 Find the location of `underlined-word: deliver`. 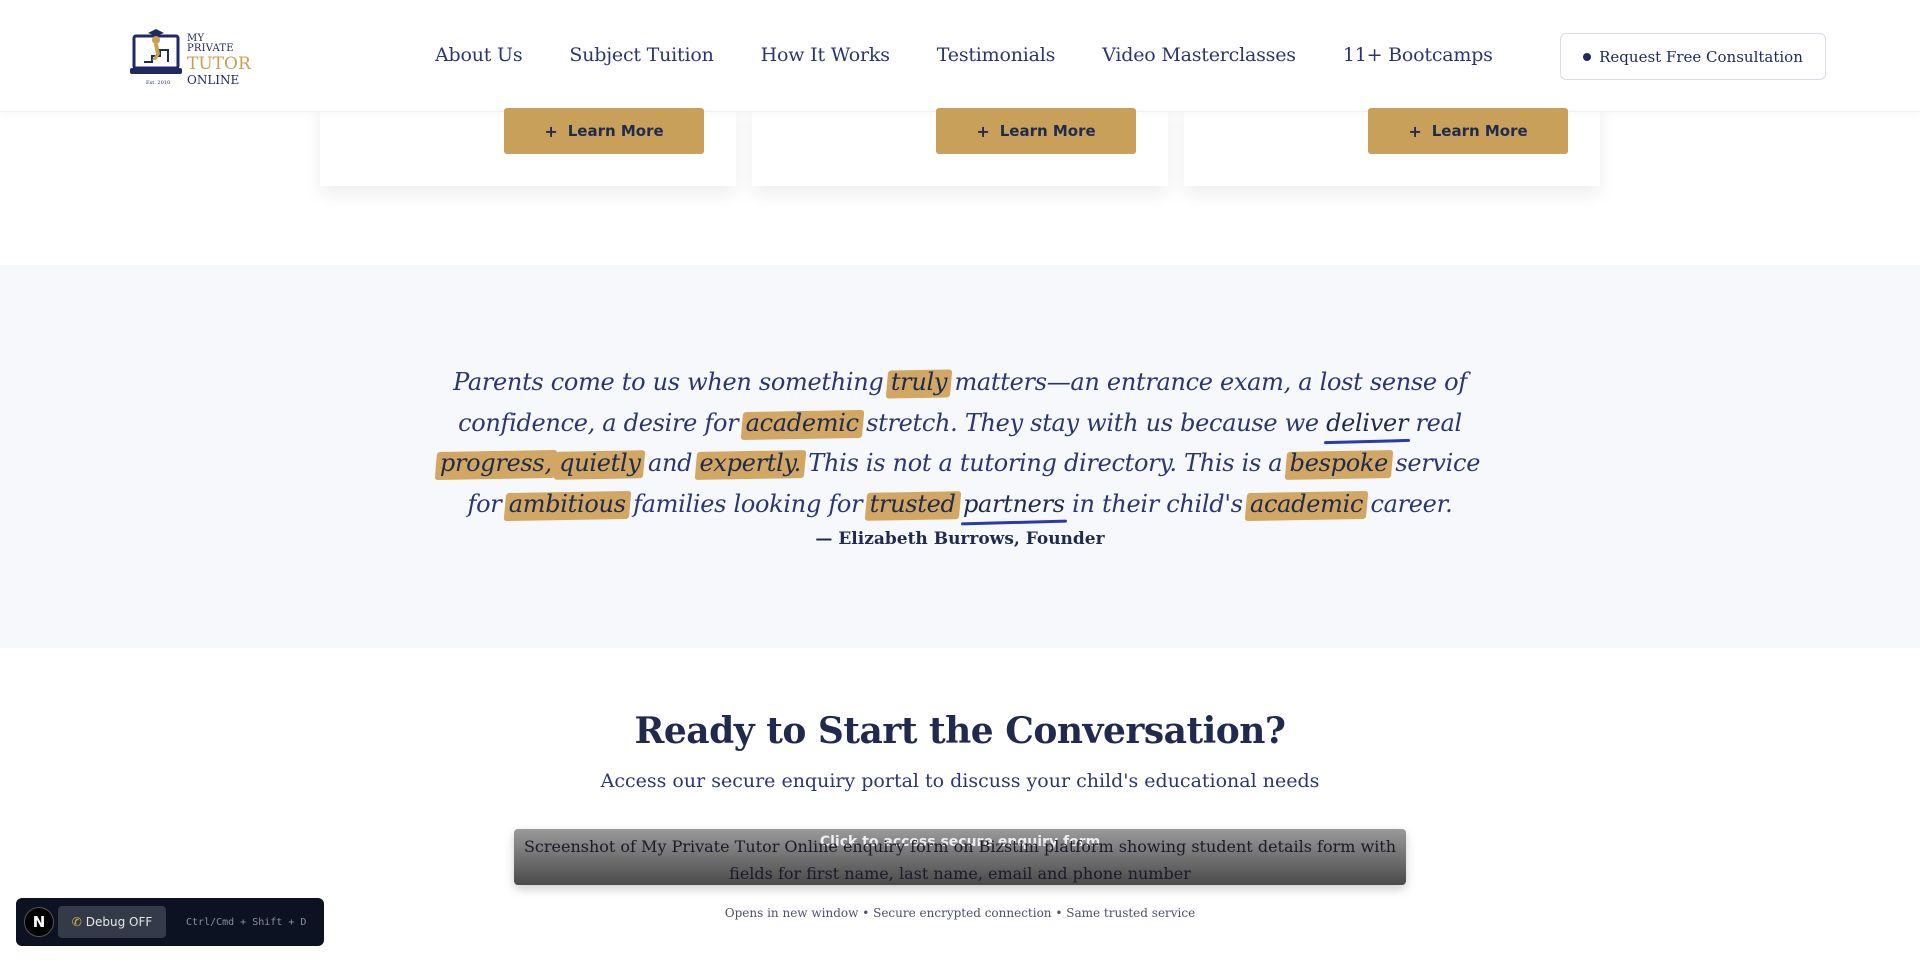

underlined-word: deliver is located at coordinates (1367, 422).